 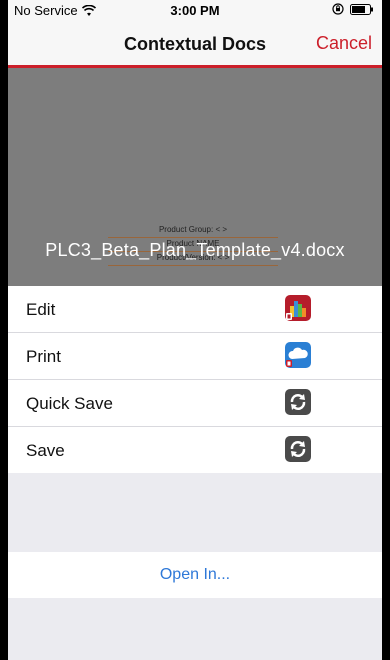 I want to click on doc-line-product-group: Product Group: < >, so click(x=193, y=229).